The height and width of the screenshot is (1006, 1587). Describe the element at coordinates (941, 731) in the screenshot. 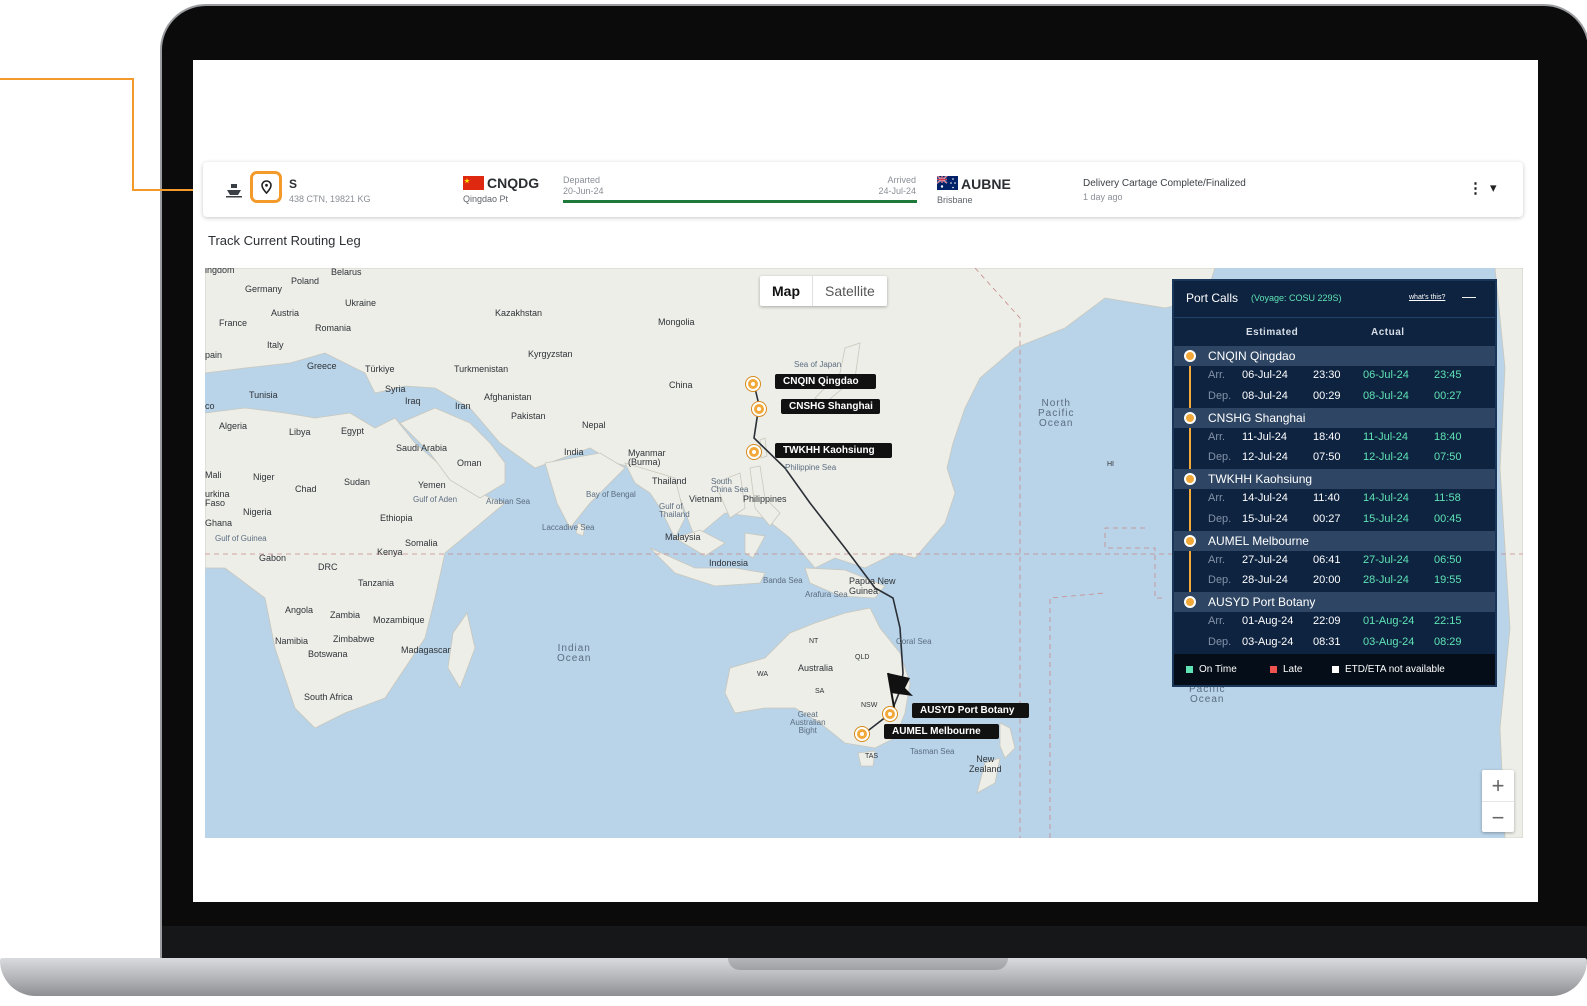

I see `route-port-tag: AUMEL Melbourne` at that location.